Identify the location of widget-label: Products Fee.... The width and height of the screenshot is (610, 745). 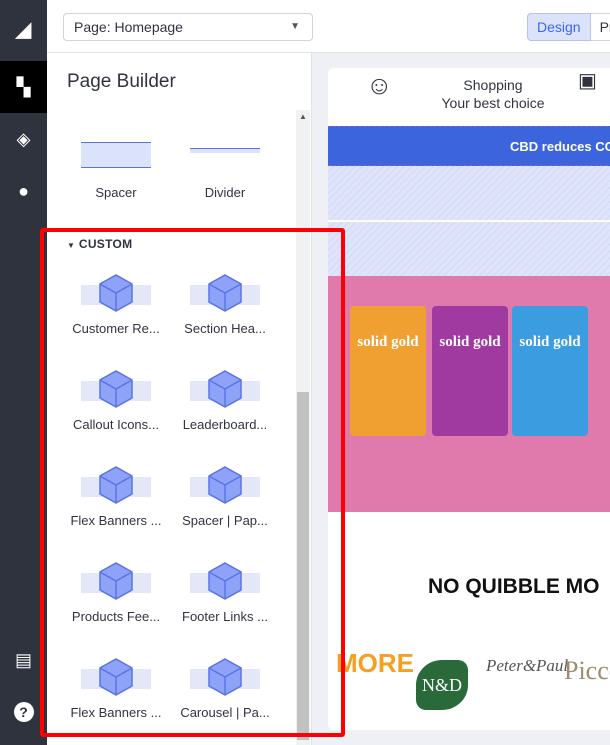
(116, 616).